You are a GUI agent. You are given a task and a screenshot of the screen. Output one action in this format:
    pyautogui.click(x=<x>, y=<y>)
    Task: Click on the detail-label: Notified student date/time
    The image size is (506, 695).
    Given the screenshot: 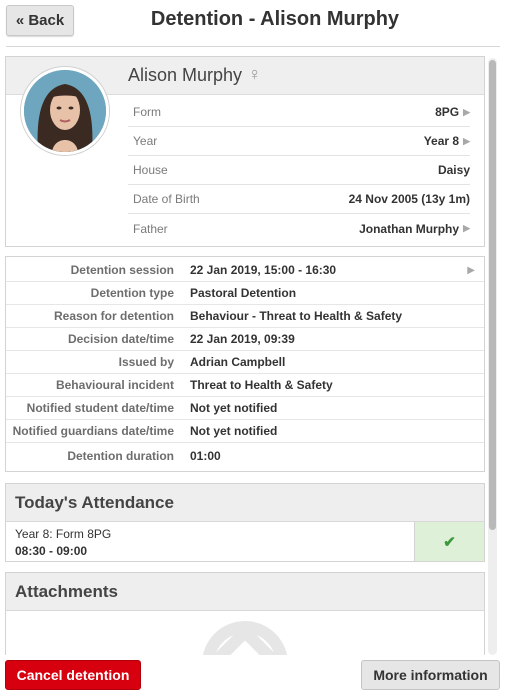 What is the action you would take?
    pyautogui.click(x=100, y=408)
    